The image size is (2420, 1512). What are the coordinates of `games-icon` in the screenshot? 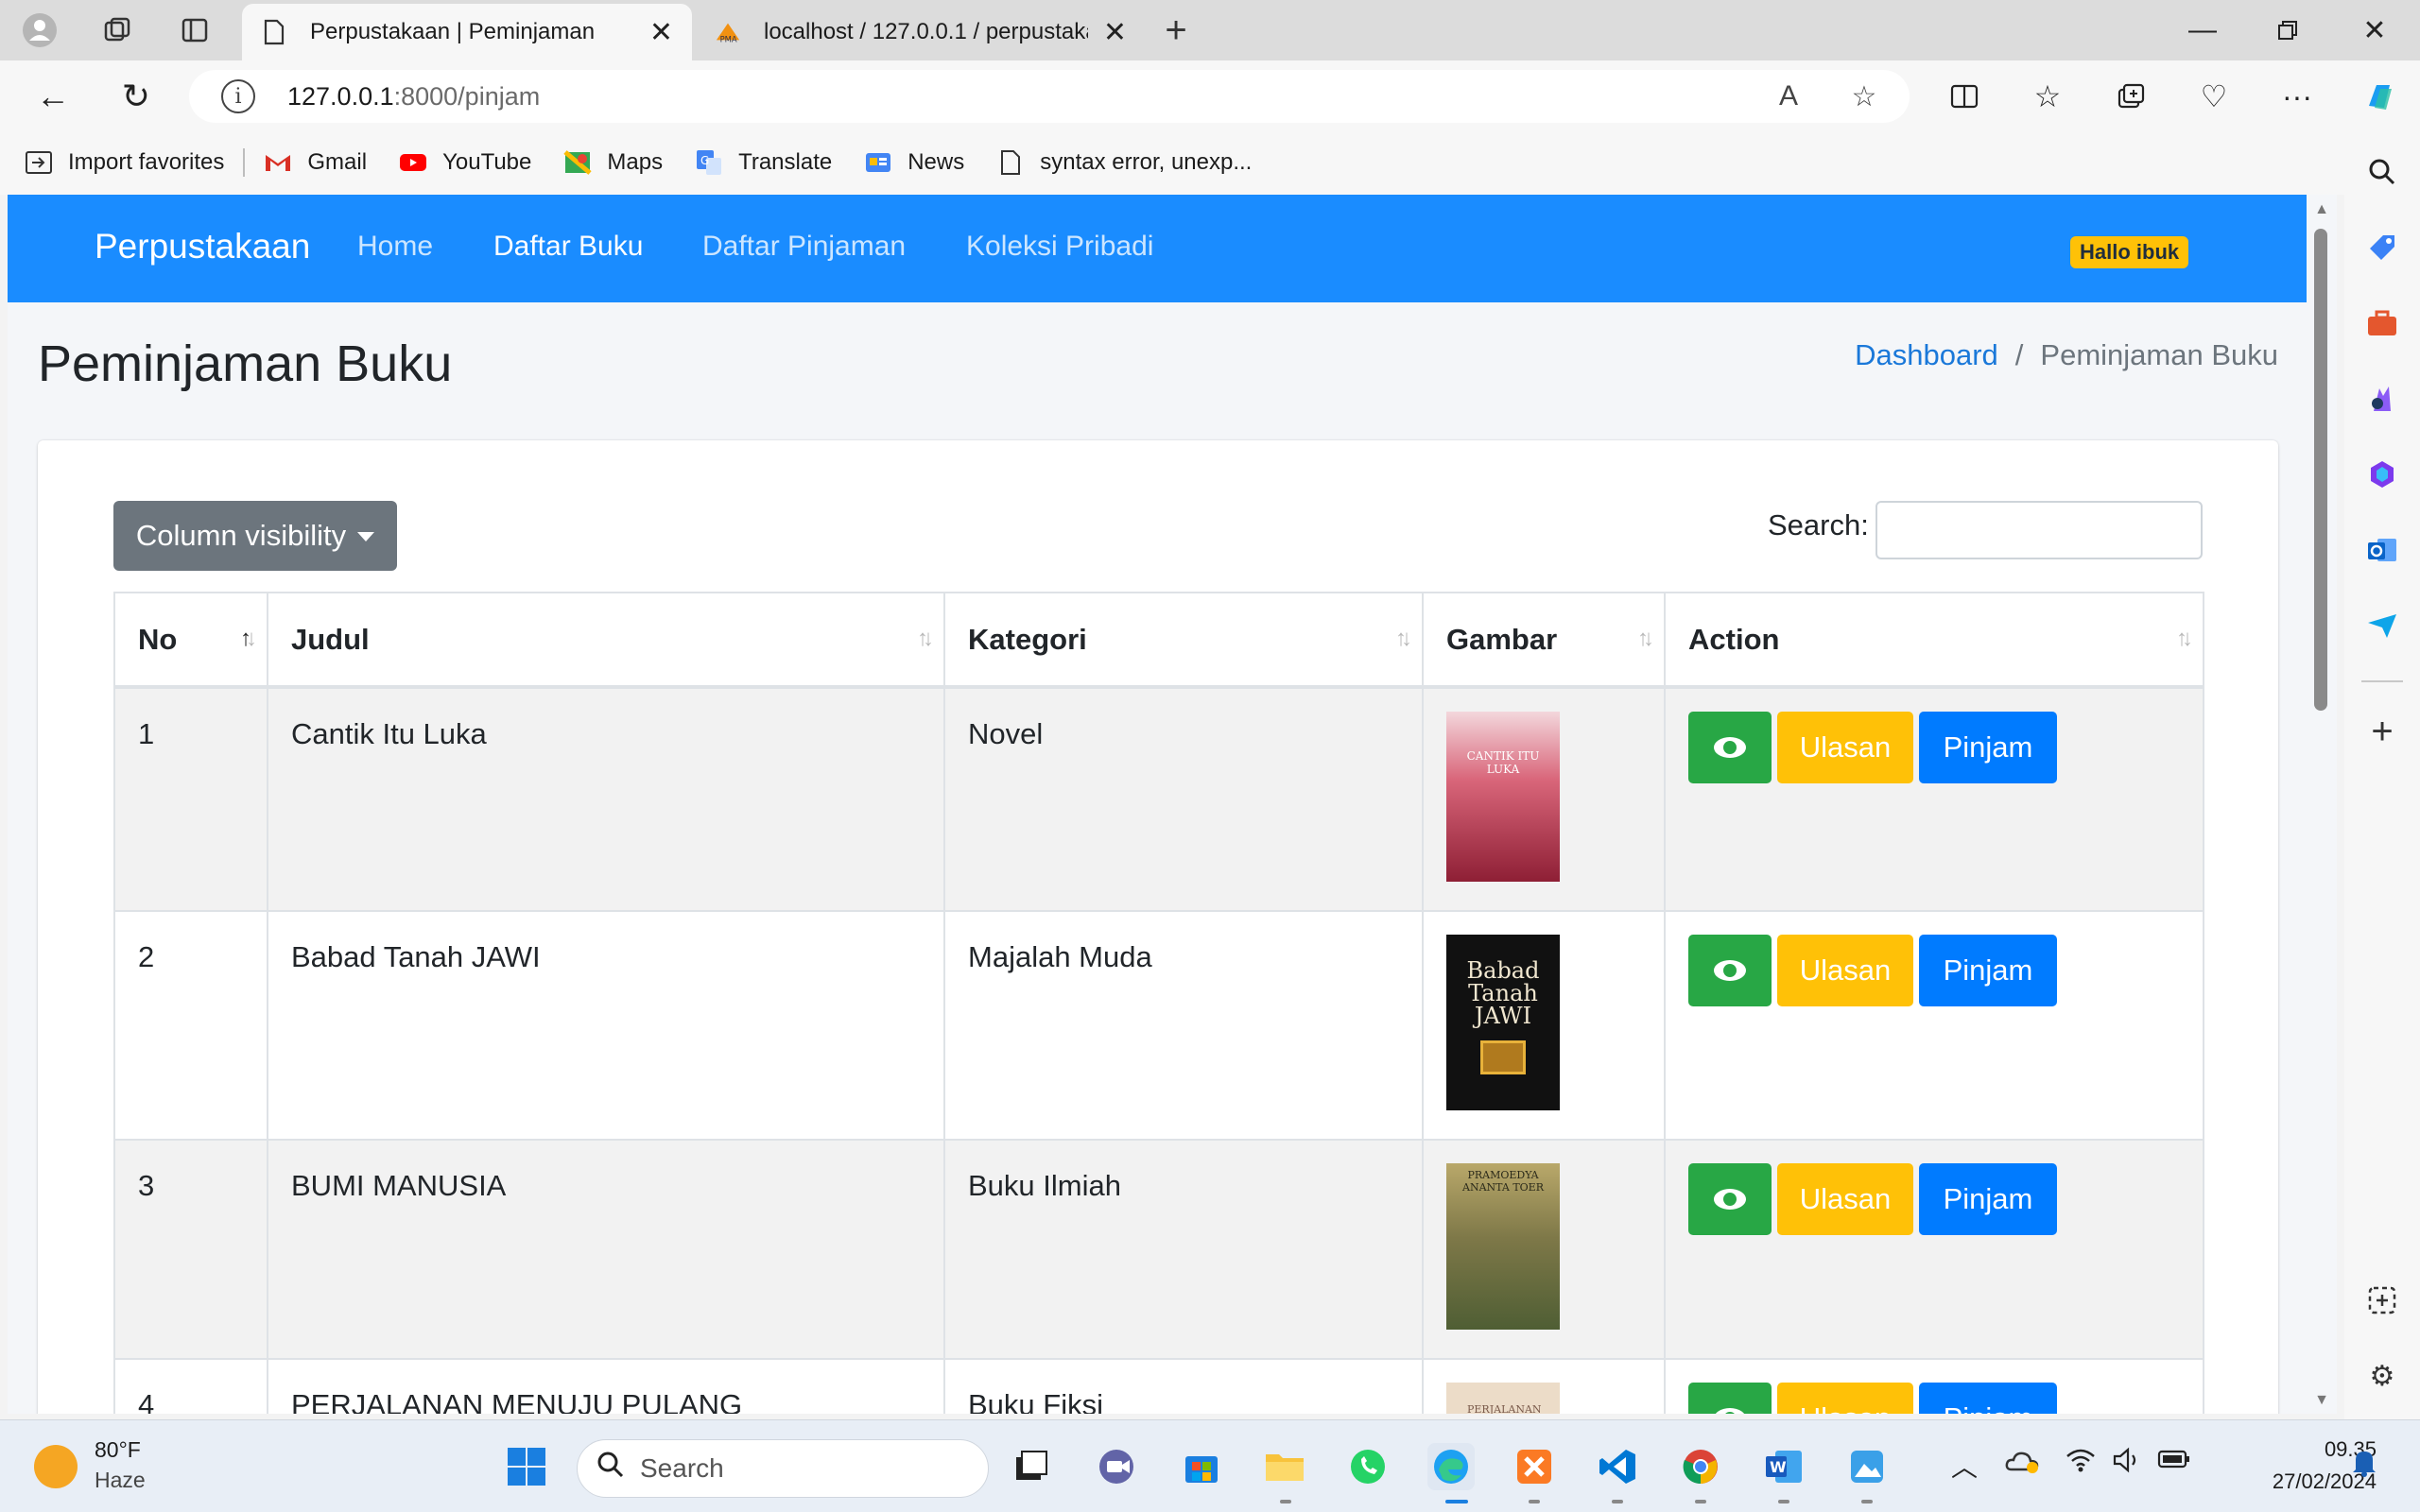 It's located at (2382, 398).